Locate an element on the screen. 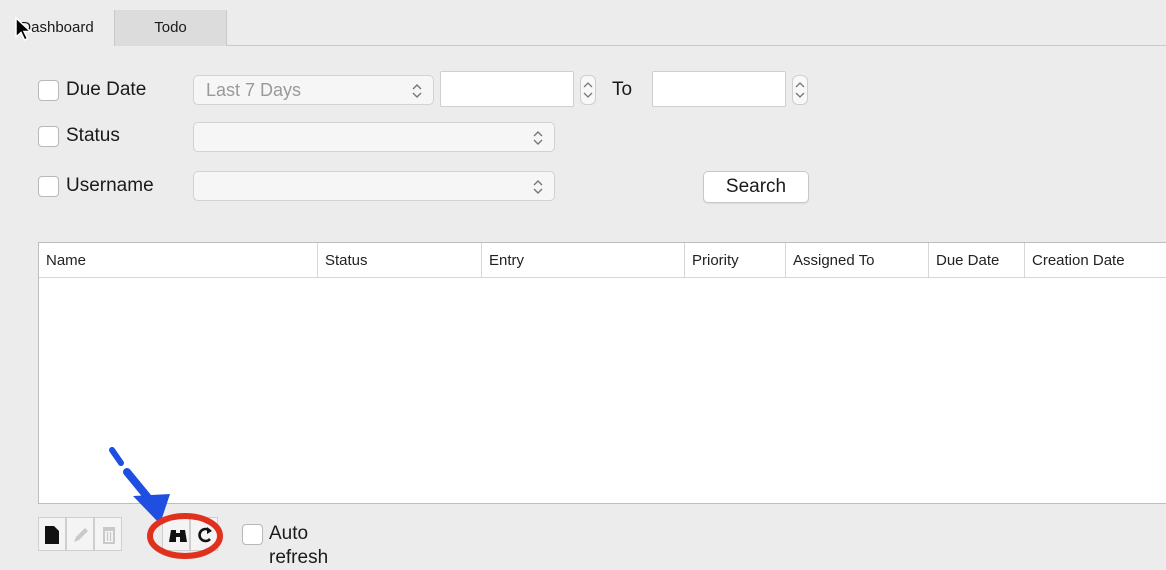 Image resolution: width=1166 pixels, height=570 pixels. delete-trash-icon is located at coordinates (109, 535).